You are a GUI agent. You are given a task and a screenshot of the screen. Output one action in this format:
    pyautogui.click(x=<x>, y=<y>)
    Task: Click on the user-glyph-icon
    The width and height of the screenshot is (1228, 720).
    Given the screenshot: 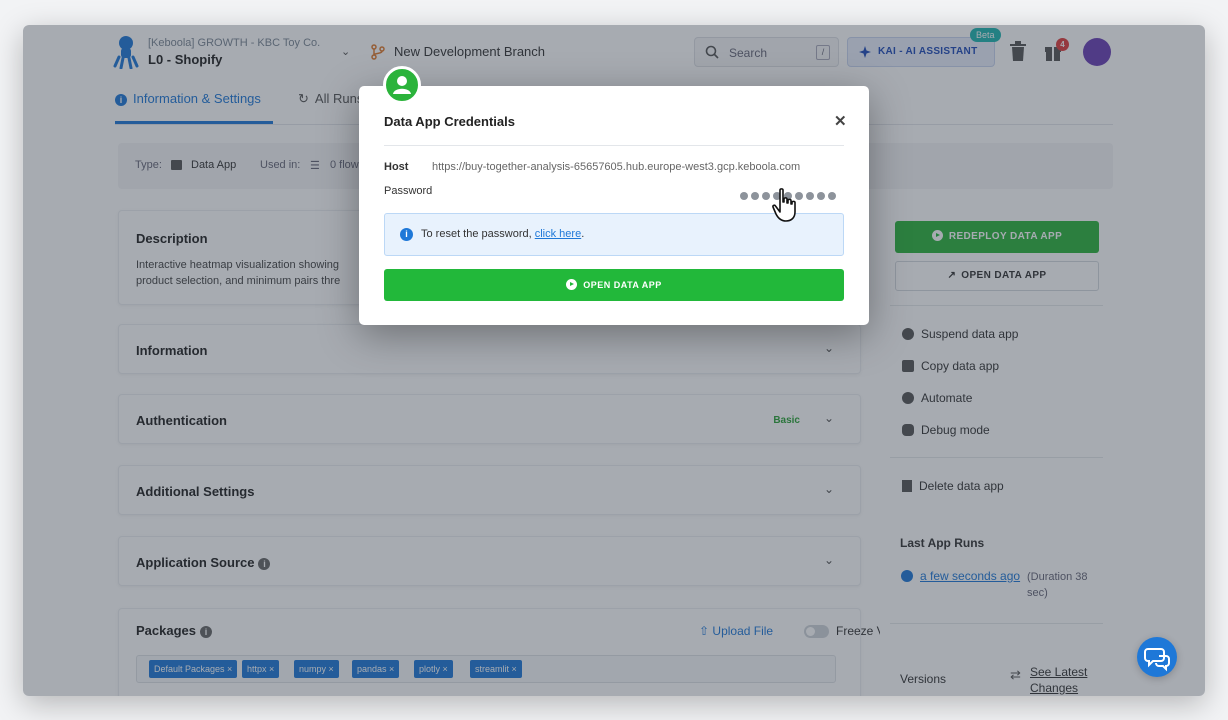 What is the action you would take?
    pyautogui.click(x=402, y=85)
    